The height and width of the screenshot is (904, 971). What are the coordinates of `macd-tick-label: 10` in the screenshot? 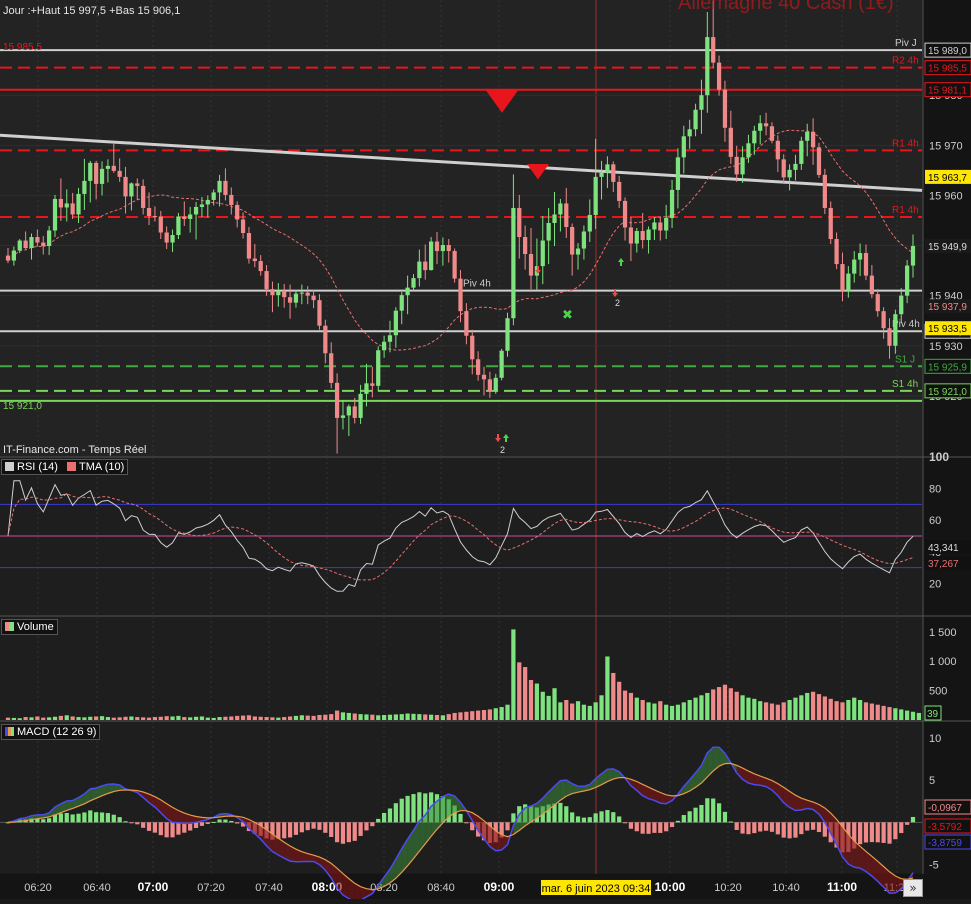 It's located at (935, 739).